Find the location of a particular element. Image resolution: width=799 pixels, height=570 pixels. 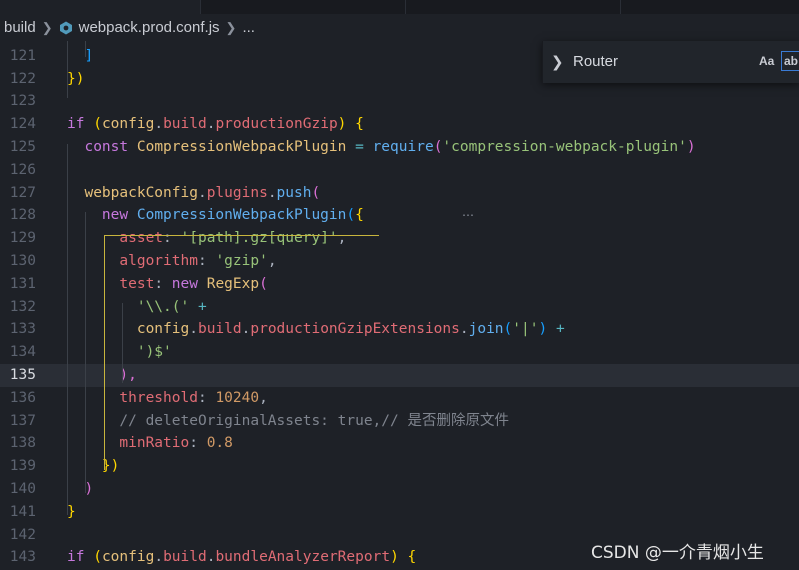

code-line: 141} is located at coordinates (399, 512).